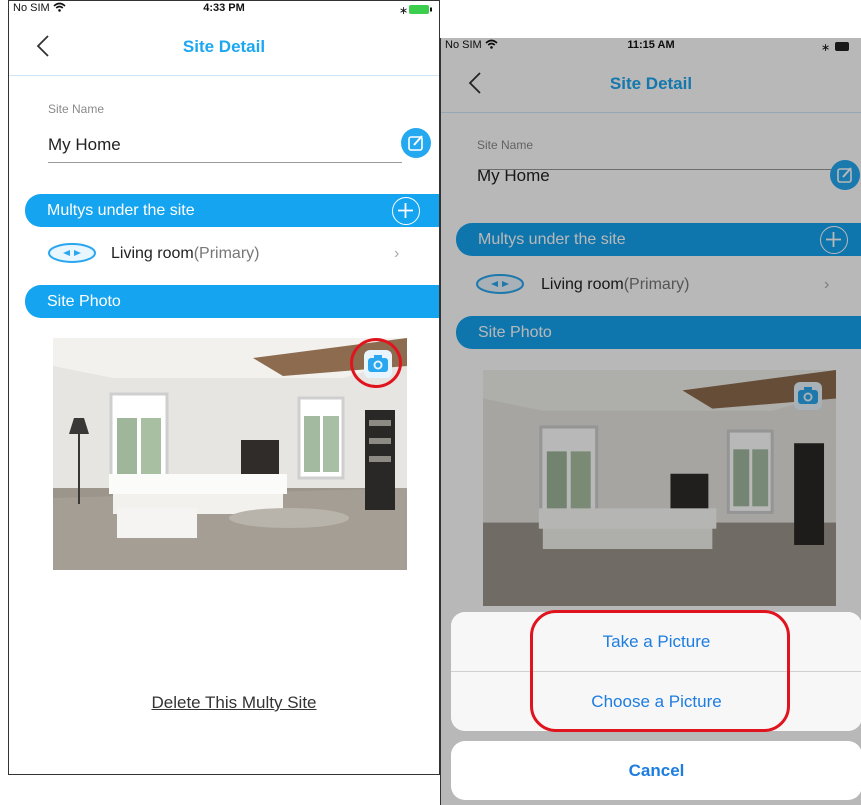  Describe the element at coordinates (656, 770) in the screenshot. I see `cancel-button: Cancel` at that location.